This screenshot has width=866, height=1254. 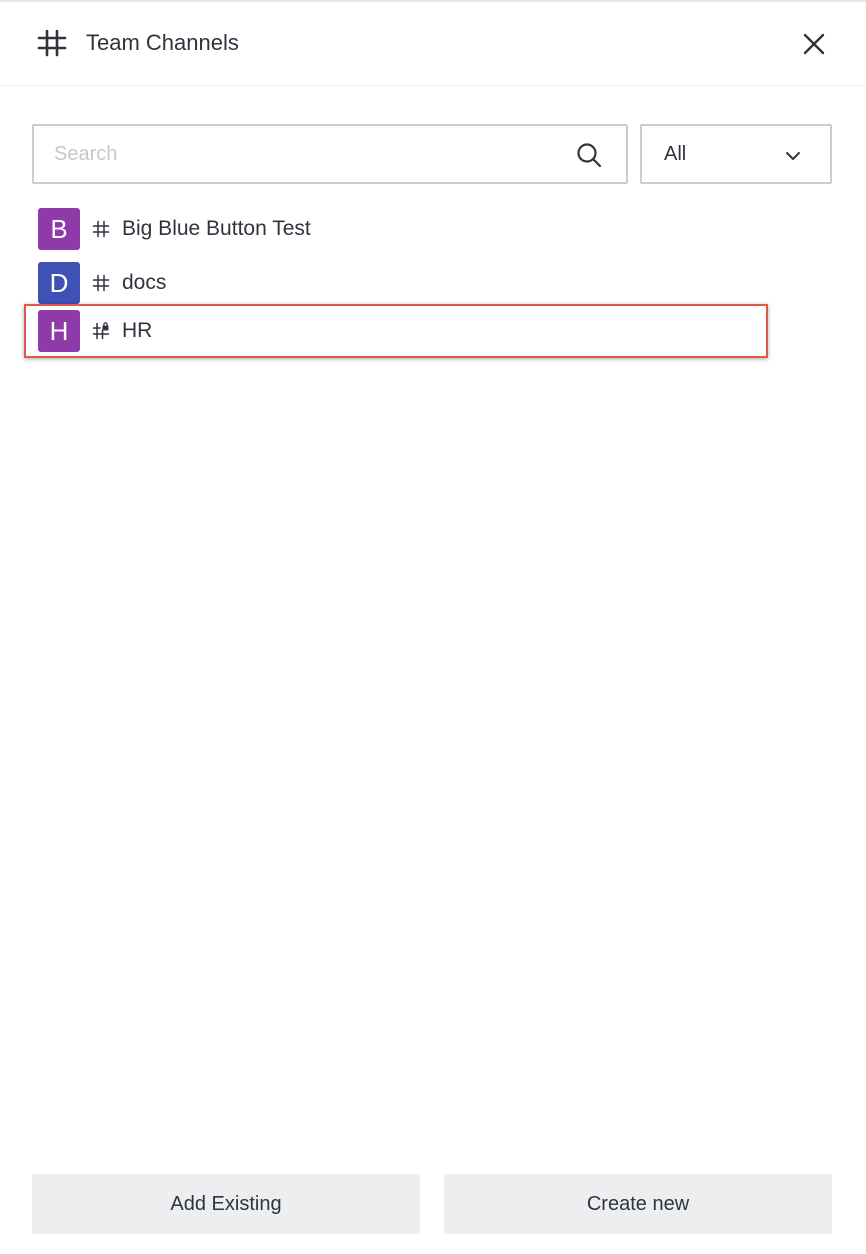 I want to click on channel-item-hr: H HR, so click(x=396, y=331).